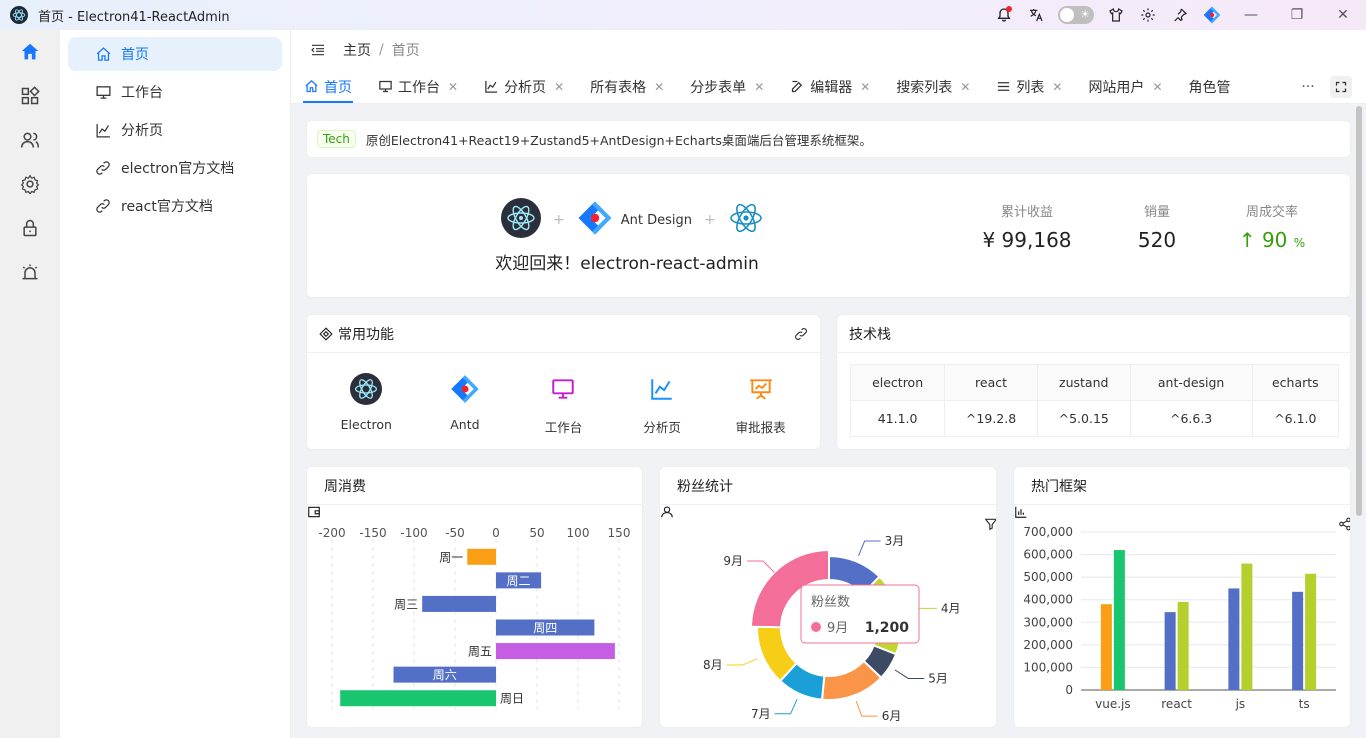  What do you see at coordinates (1180, 15) in the screenshot?
I see `pin-icon` at bounding box center [1180, 15].